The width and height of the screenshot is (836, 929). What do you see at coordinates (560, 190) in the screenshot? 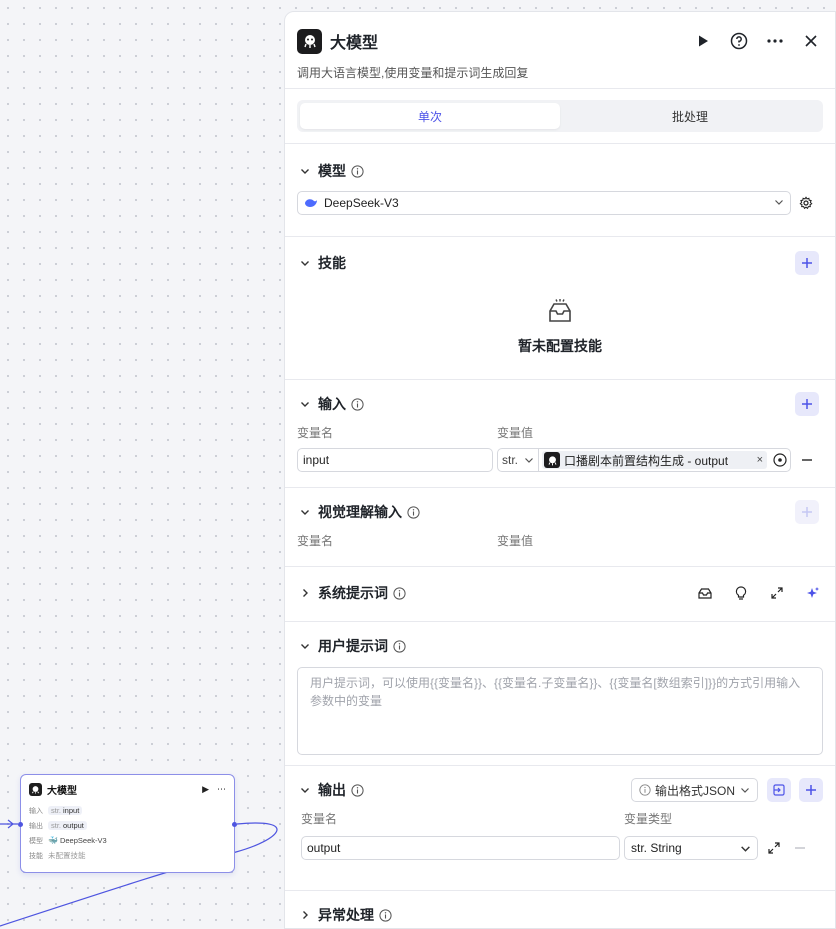
I see `model-section: 模型 DeepSeek-V3` at bounding box center [560, 190].